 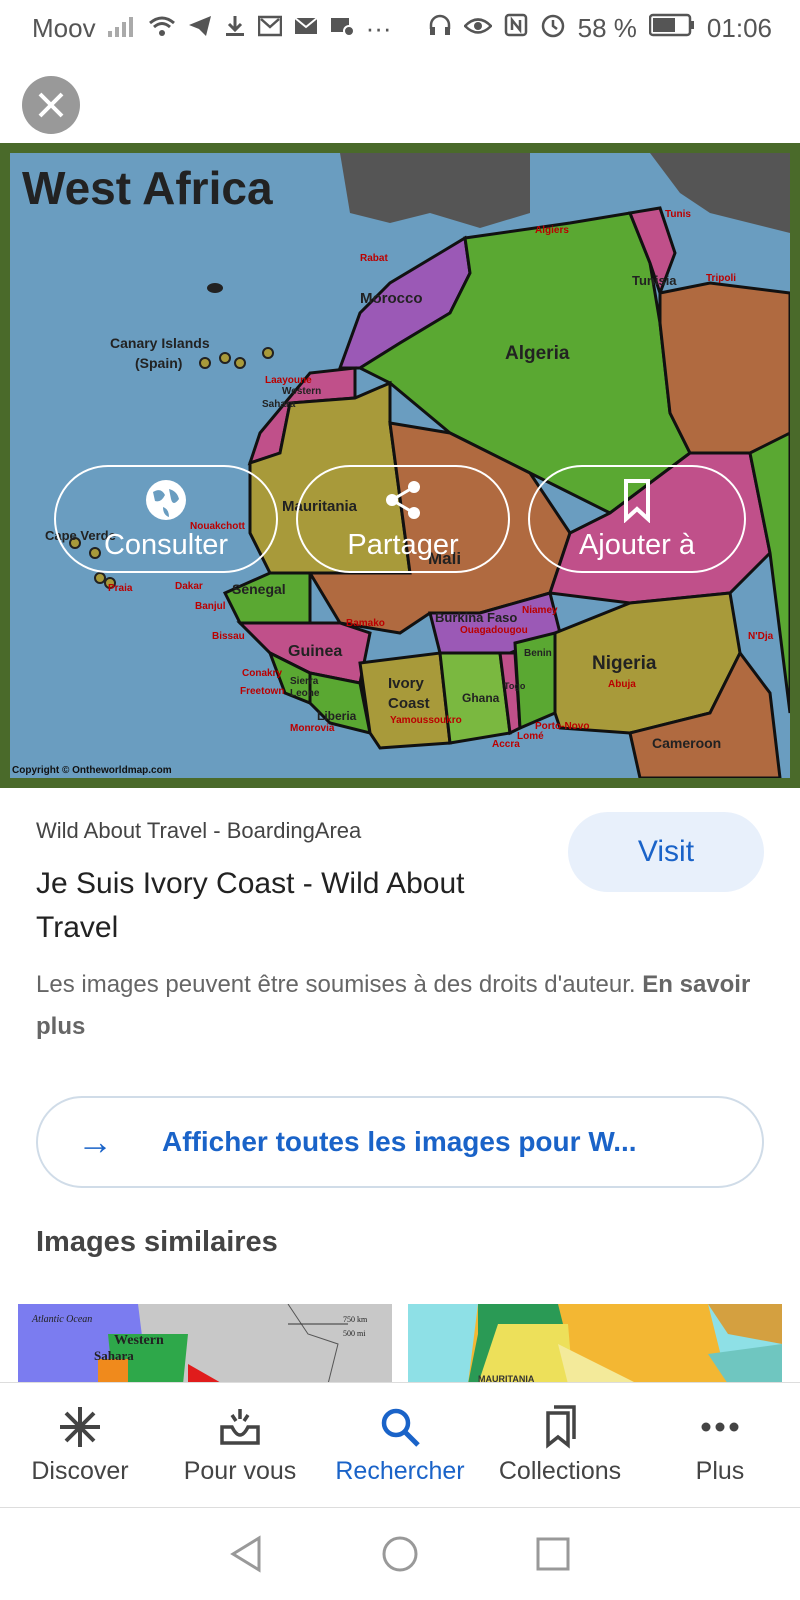 What do you see at coordinates (121, 28) in the screenshot?
I see `signal-icon` at bounding box center [121, 28].